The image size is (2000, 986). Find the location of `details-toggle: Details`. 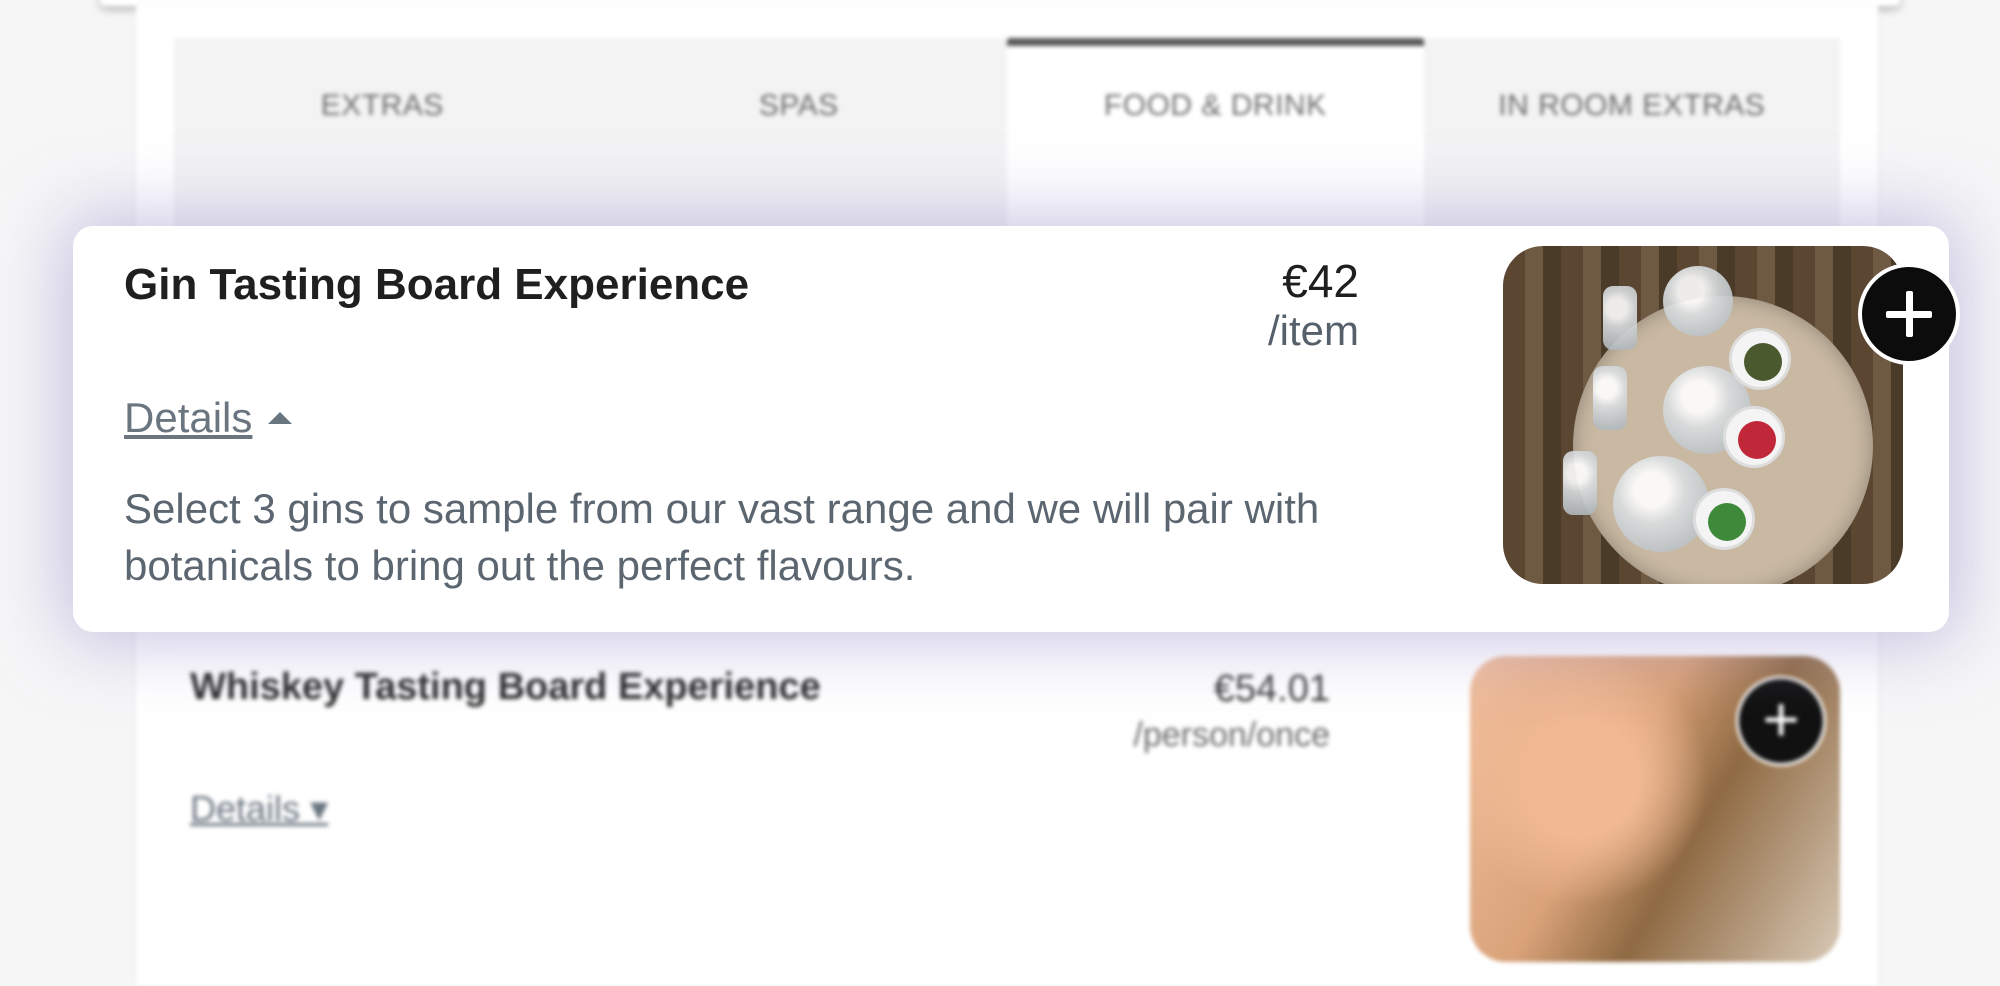

details-toggle: Details is located at coordinates (208, 418).